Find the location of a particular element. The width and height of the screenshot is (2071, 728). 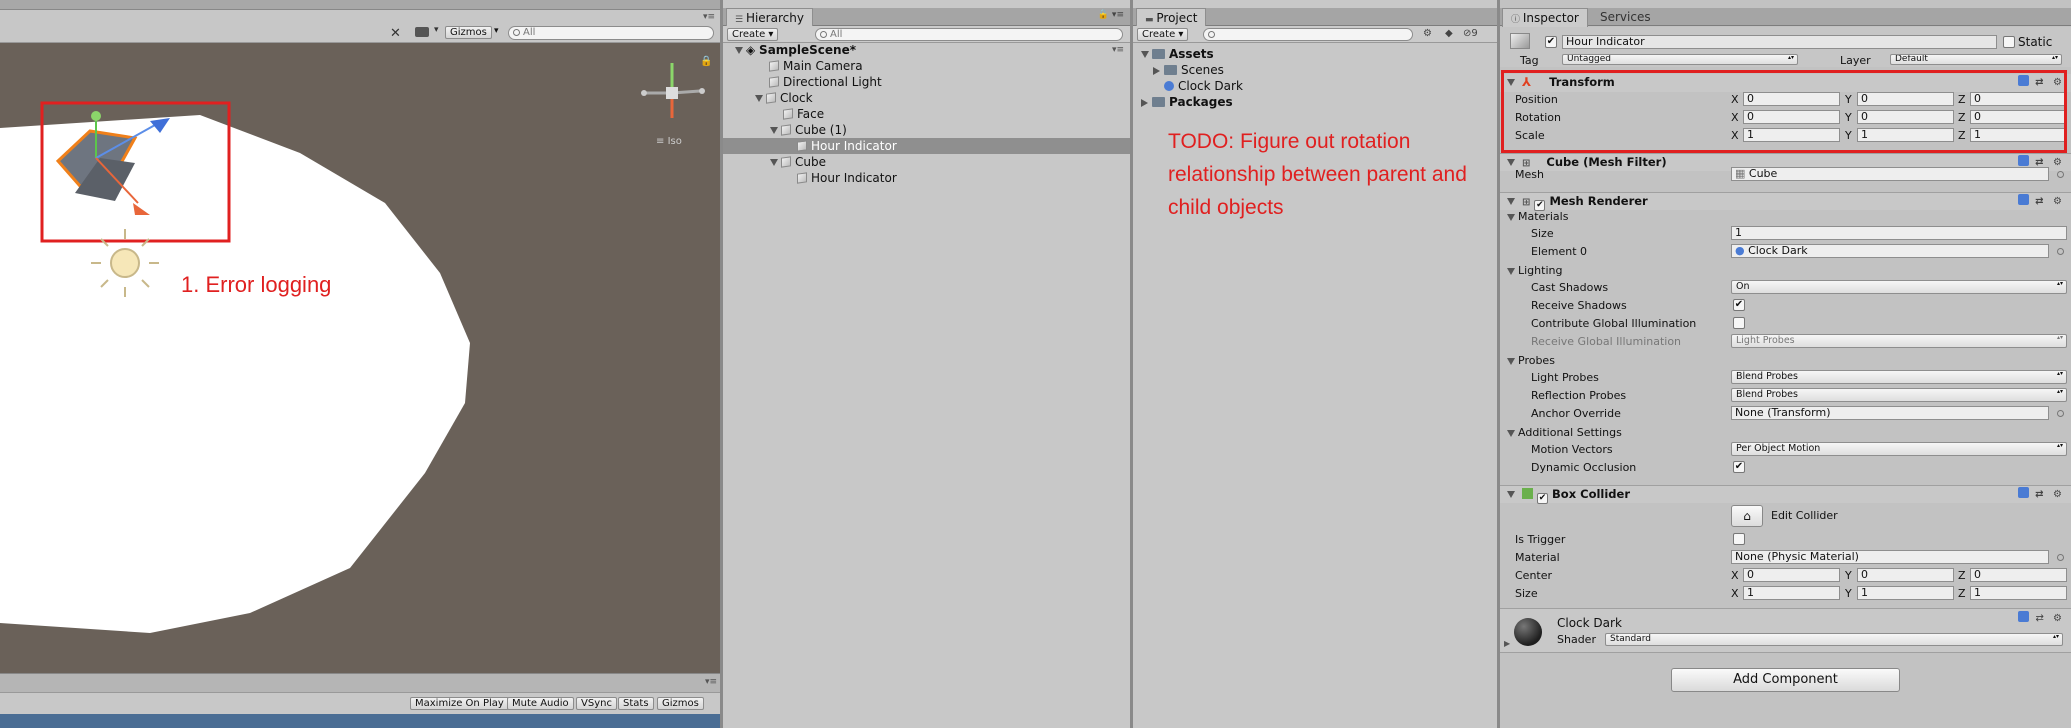

filter-label-icon: ◆ is located at coordinates (1449, 33).